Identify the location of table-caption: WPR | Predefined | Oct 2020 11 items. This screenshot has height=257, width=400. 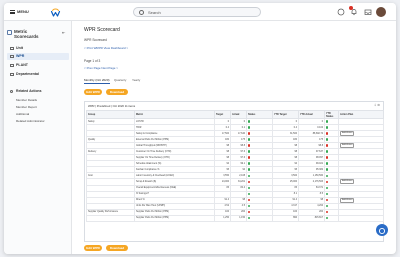
(112, 106).